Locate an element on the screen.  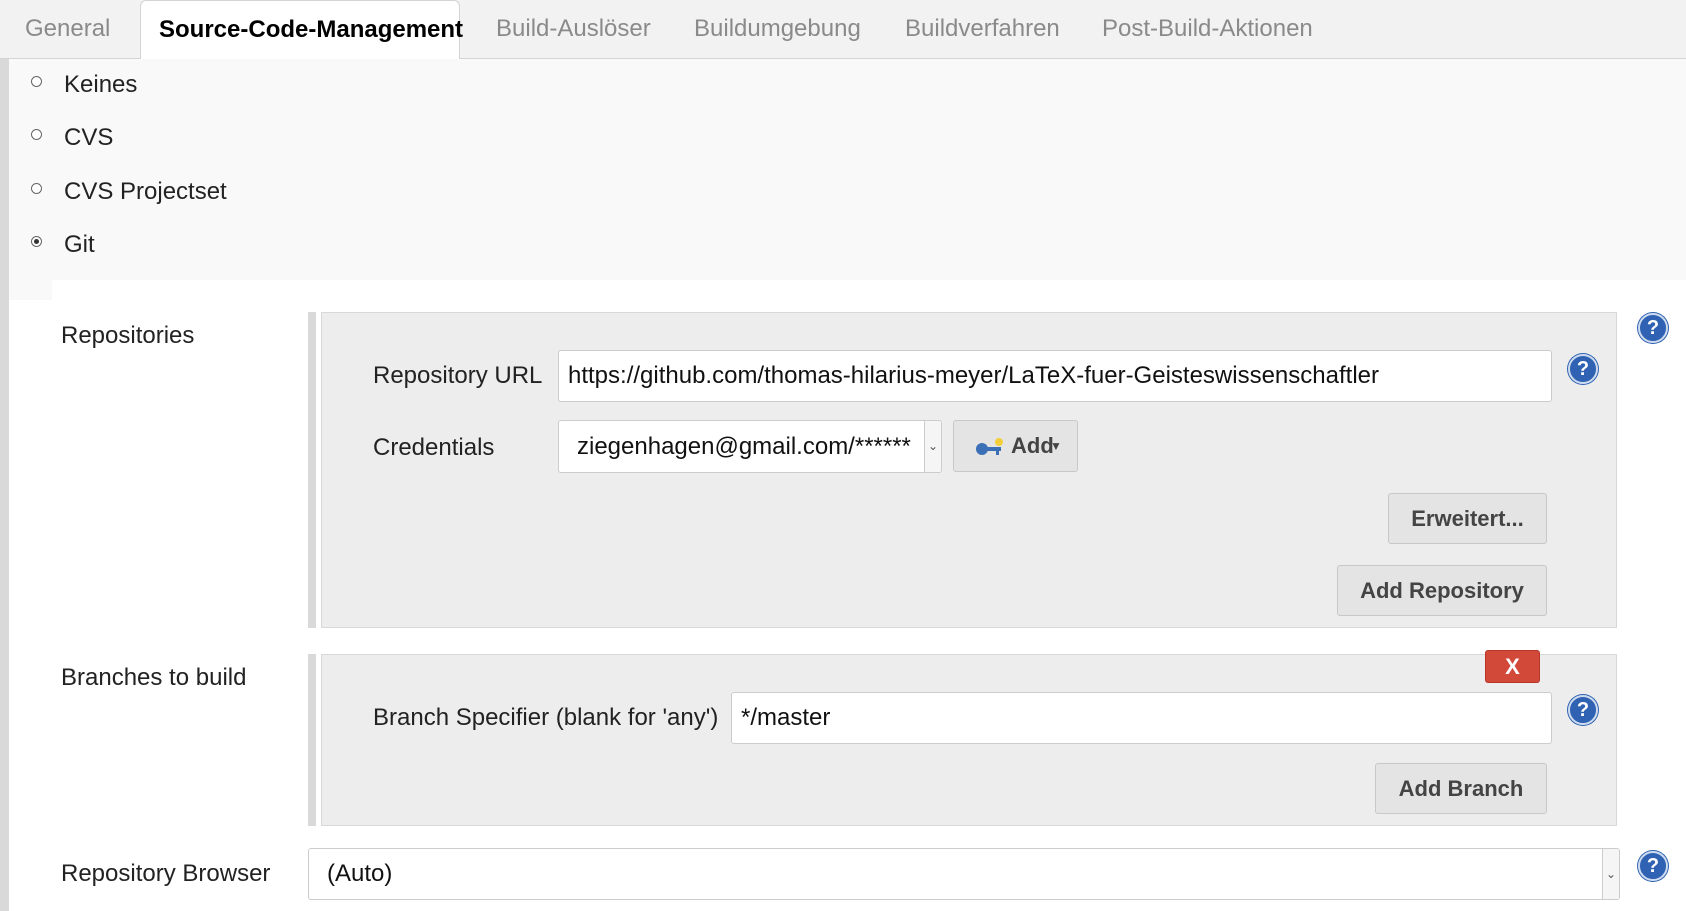
branches-to-build-label: Branches to build is located at coordinates (154, 677).